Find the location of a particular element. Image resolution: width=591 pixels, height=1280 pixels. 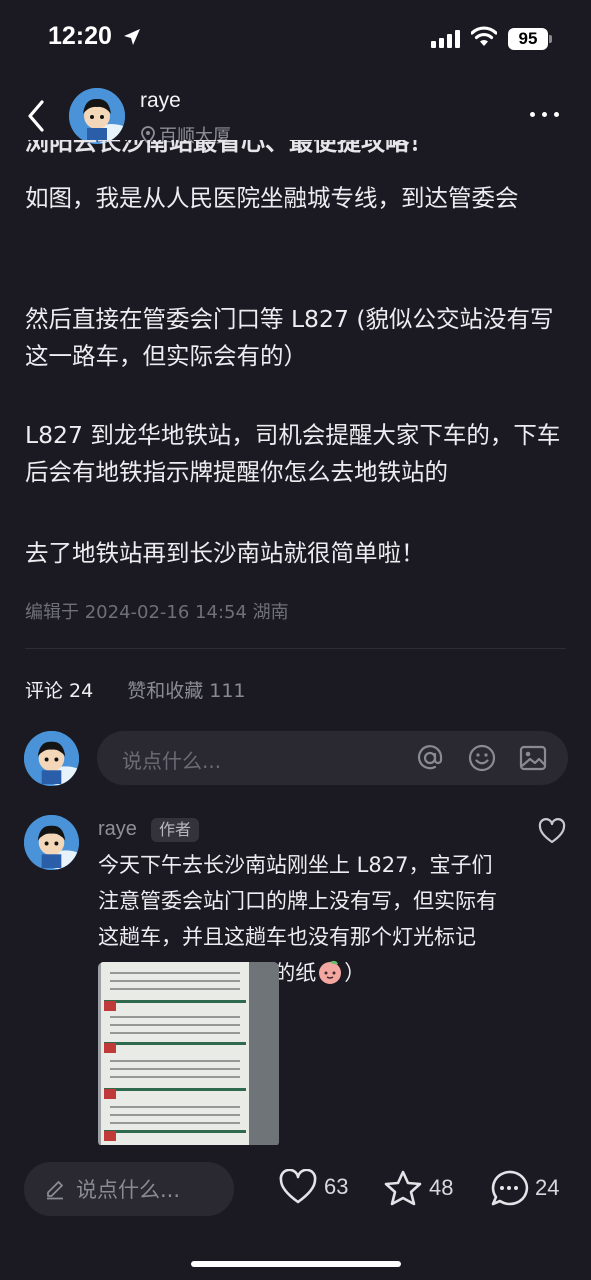

comment-bubble-icon is located at coordinates (510, 1188).